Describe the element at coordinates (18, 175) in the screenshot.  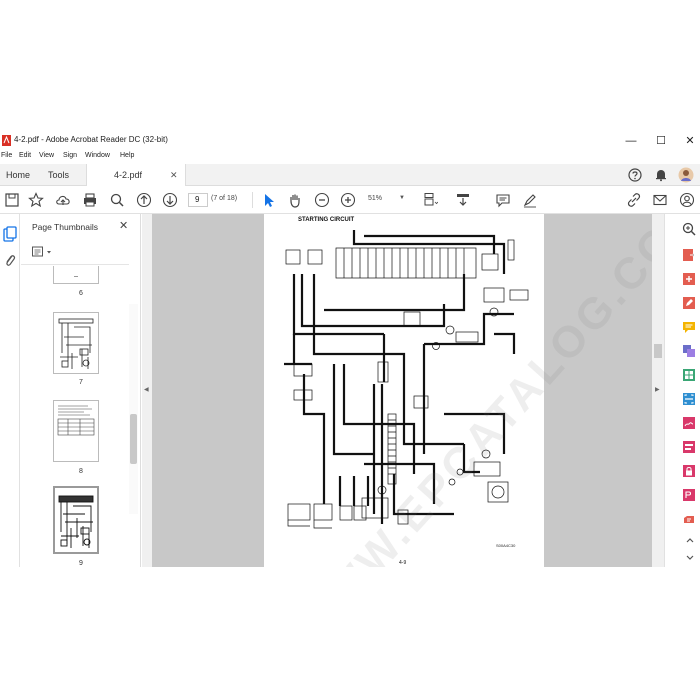
I see `tab-home: Home` at that location.